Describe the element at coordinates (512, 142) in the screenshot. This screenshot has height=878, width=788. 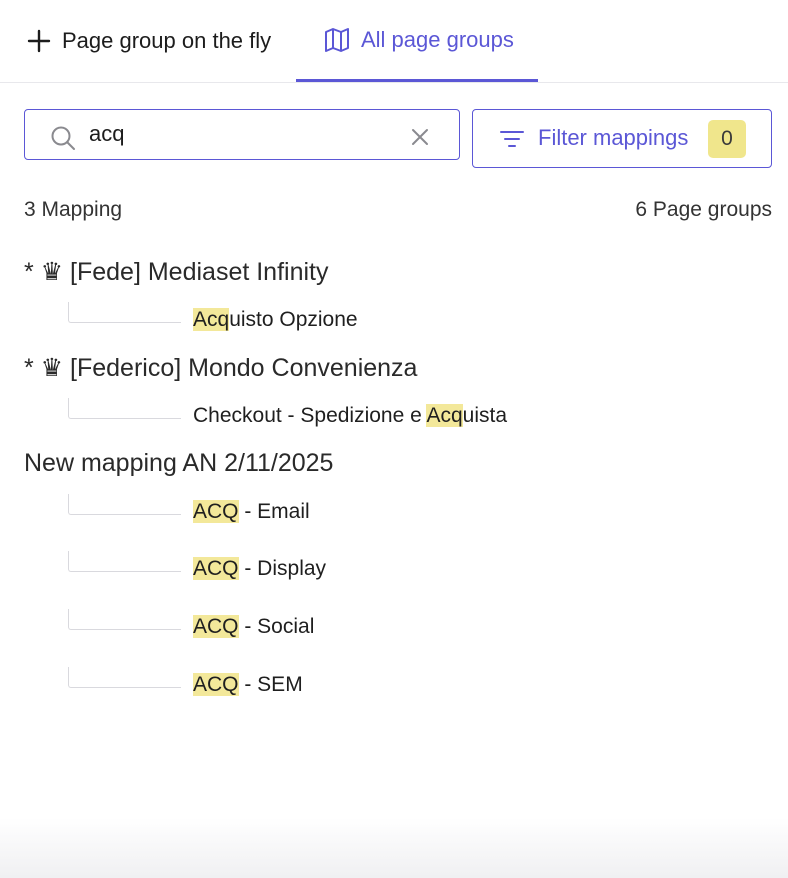
I see `filter-icon` at that location.